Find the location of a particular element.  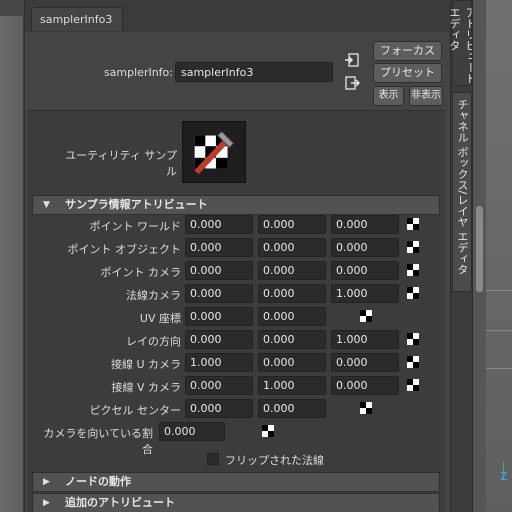

vertical-scrollbar is located at coordinates (479, 256).